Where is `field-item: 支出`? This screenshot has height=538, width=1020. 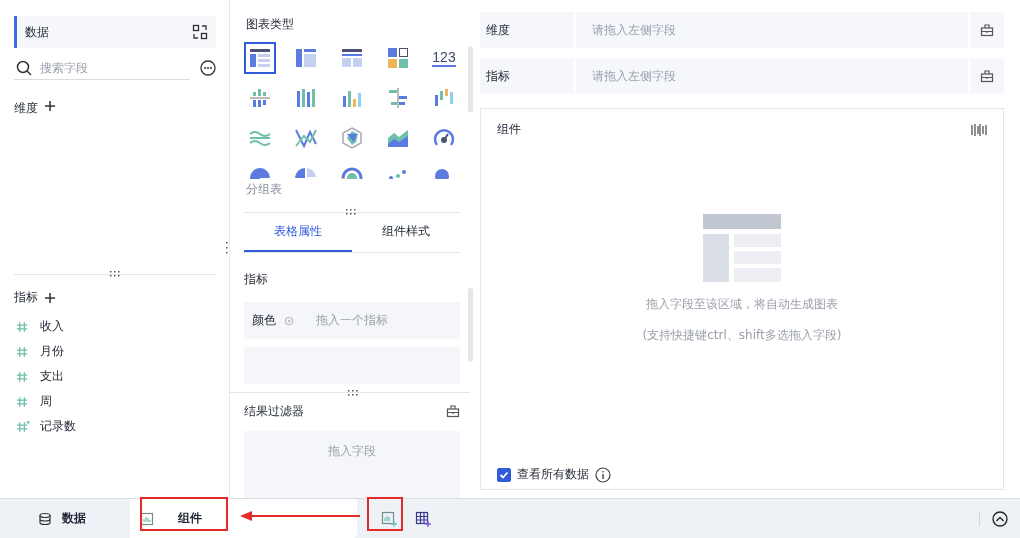
field-item: 支出 is located at coordinates (115, 376).